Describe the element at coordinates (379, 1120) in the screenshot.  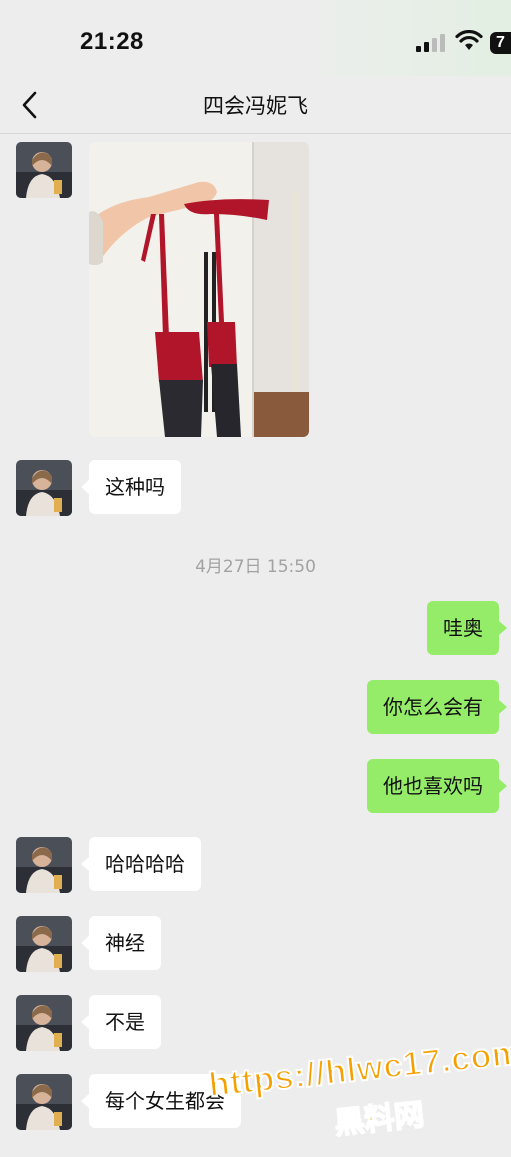
I see `watermark-text: 黑料网` at that location.